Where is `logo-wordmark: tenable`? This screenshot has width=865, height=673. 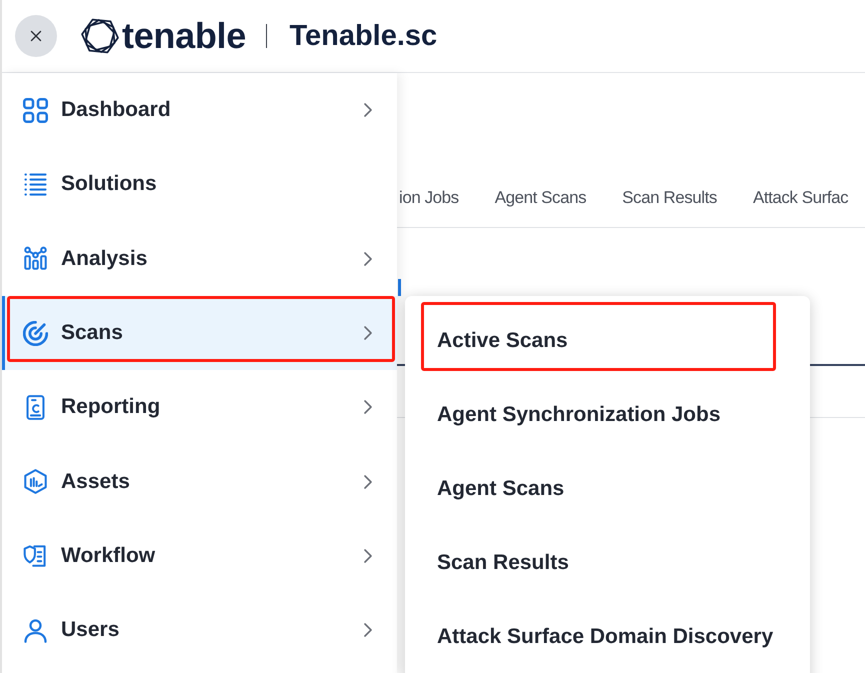
logo-wordmark: tenable is located at coordinates (184, 36).